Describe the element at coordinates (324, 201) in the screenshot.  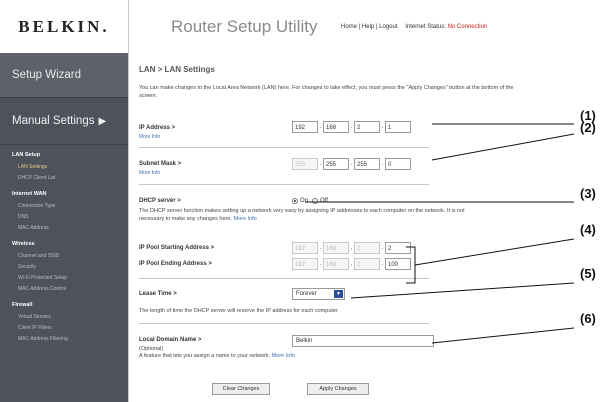
I see `dhcp-off-label: Off` at that location.